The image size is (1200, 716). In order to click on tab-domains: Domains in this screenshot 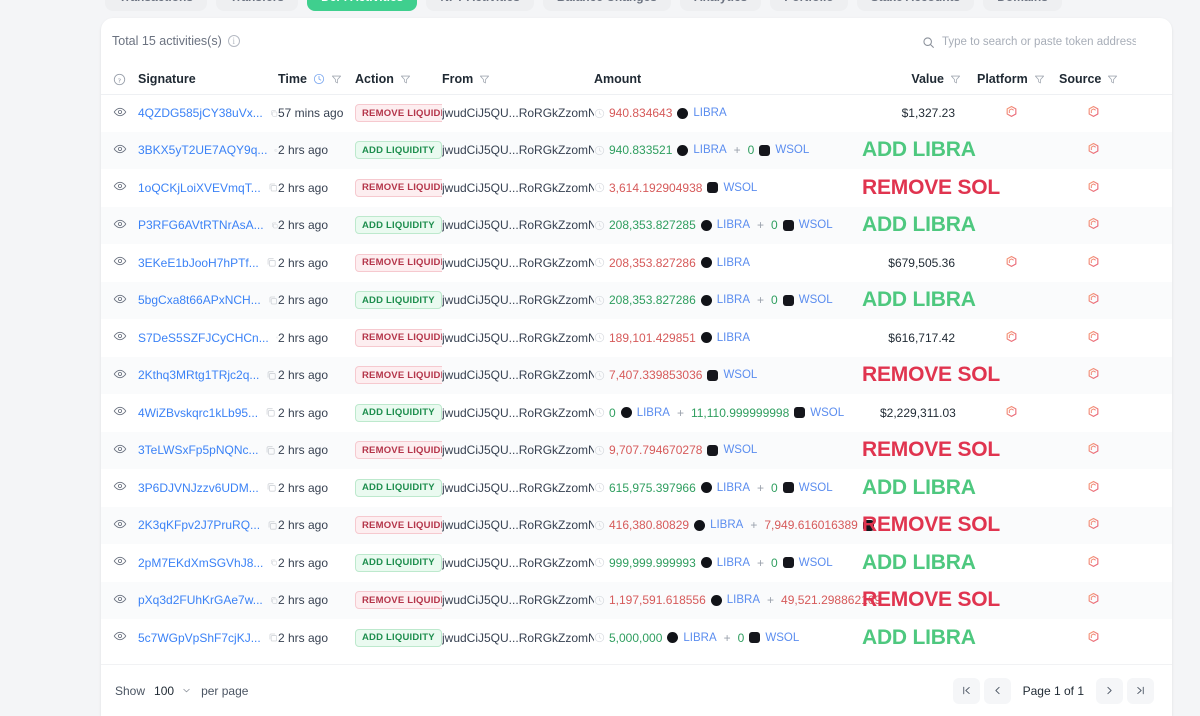, I will do `click(1022, 5)`.